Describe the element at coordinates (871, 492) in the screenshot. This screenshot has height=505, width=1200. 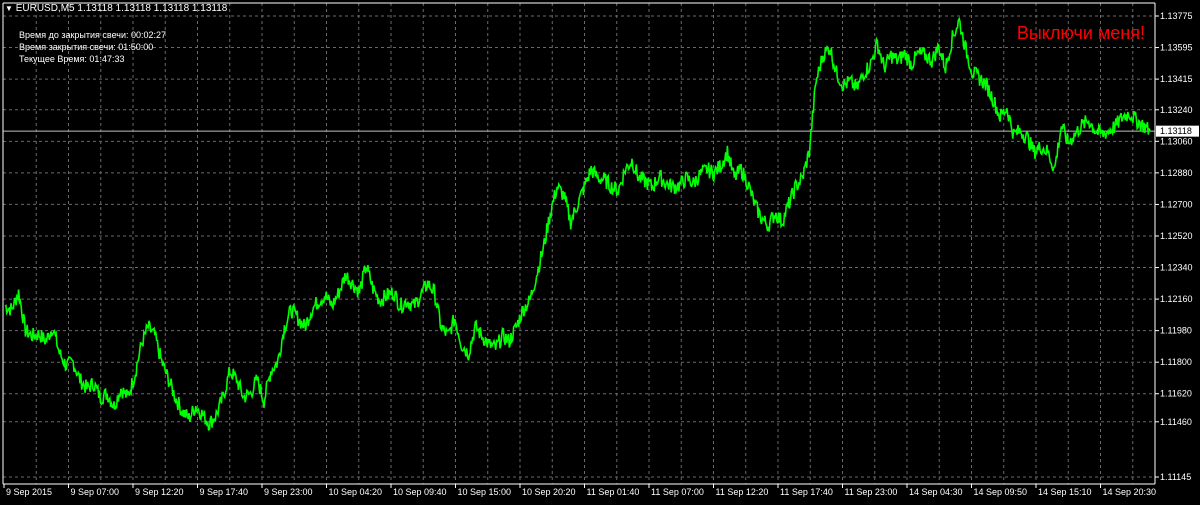
I see `time-tick-label: 11 Sep 23:00` at that location.